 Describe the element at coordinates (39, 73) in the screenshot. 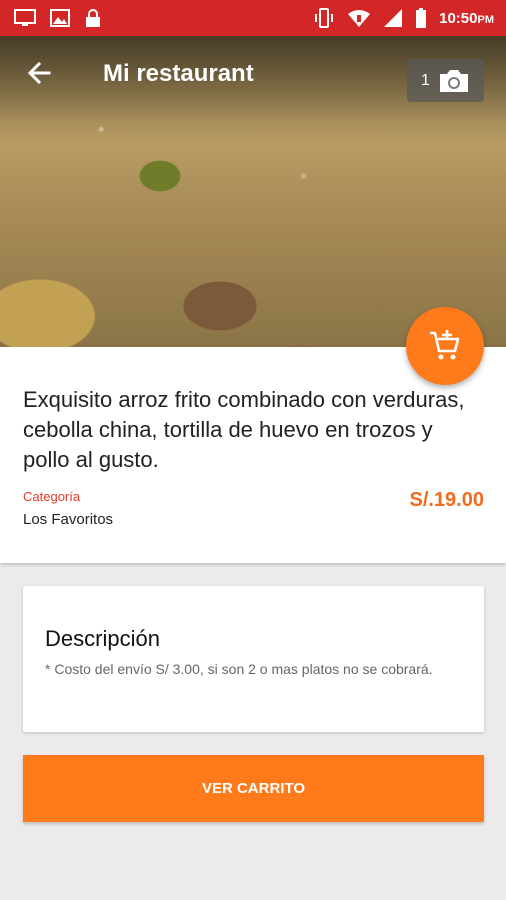

I see `arrow-left-icon` at that location.